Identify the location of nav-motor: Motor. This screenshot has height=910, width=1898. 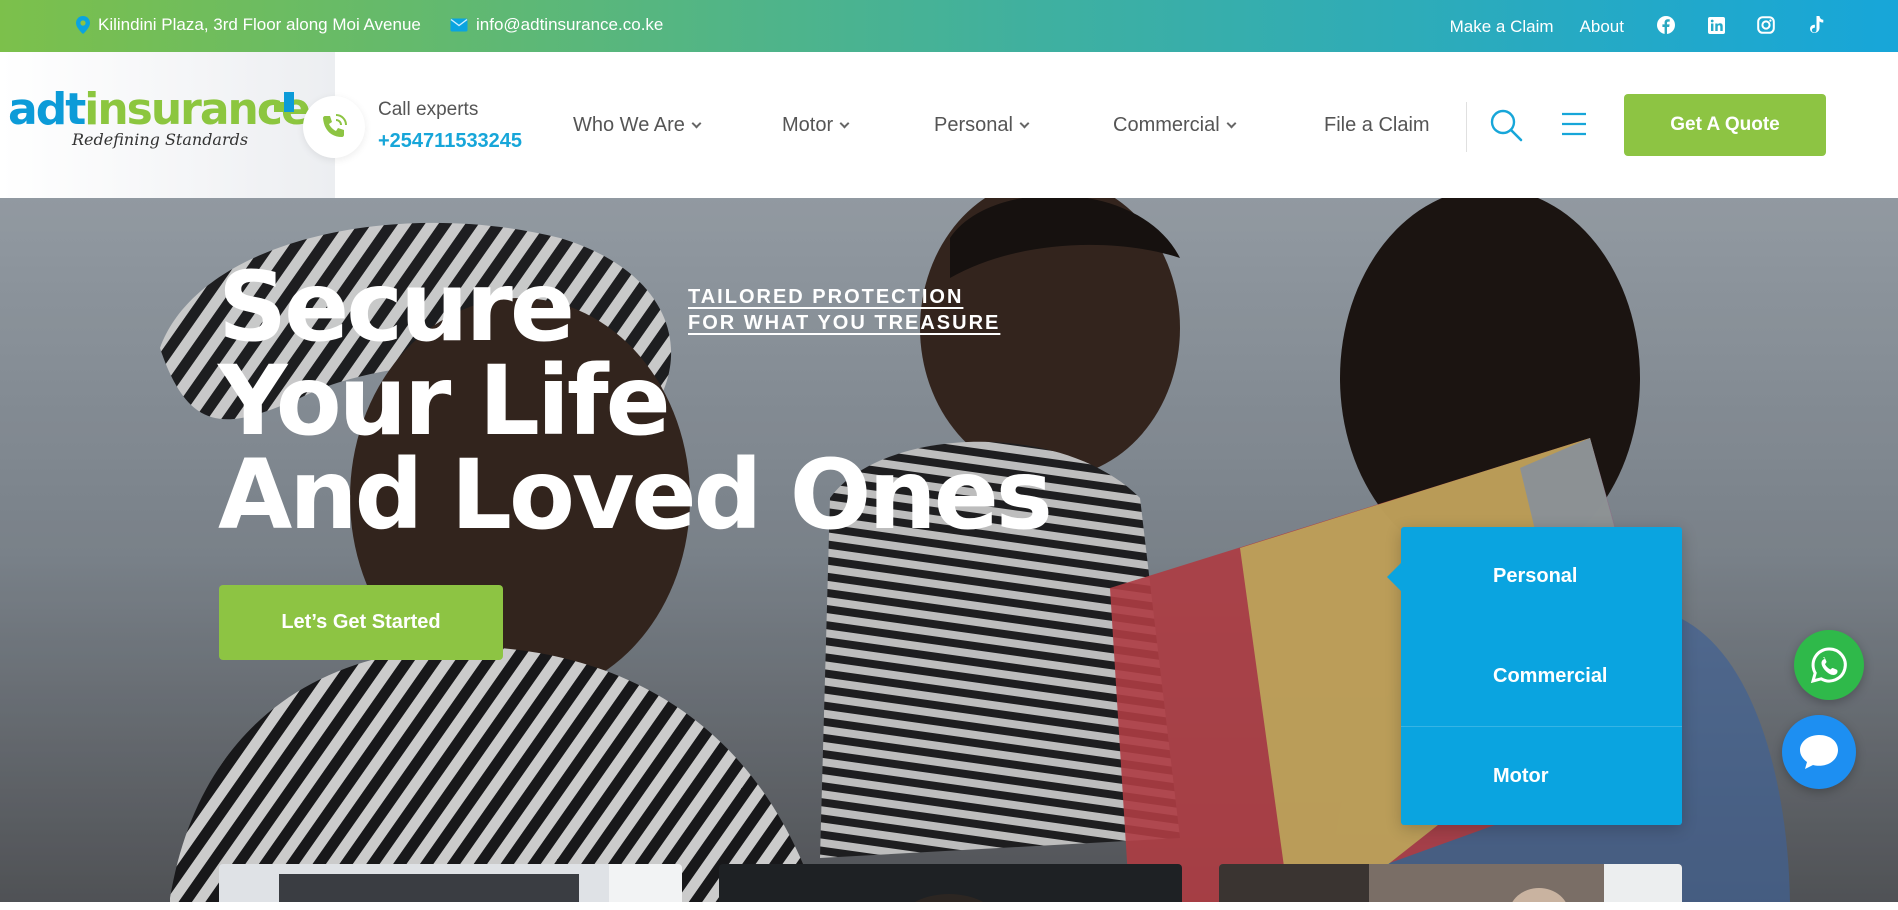
(816, 125).